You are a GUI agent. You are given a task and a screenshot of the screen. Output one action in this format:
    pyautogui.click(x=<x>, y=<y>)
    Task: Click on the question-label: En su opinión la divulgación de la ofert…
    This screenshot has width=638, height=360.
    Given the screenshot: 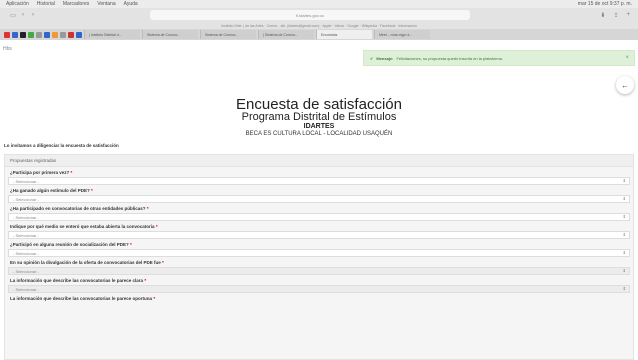 What is the action you would take?
    pyautogui.click(x=87, y=262)
    